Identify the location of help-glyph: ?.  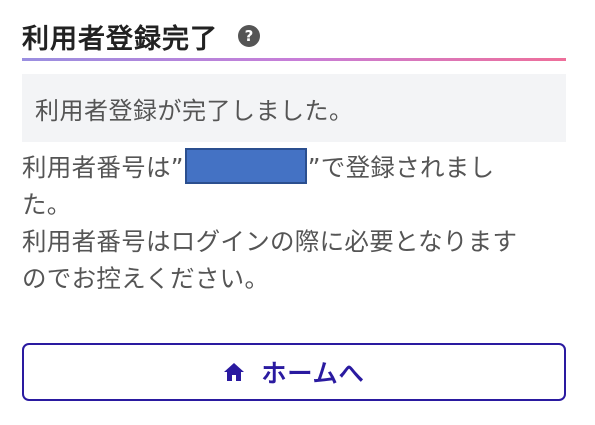
(249, 35).